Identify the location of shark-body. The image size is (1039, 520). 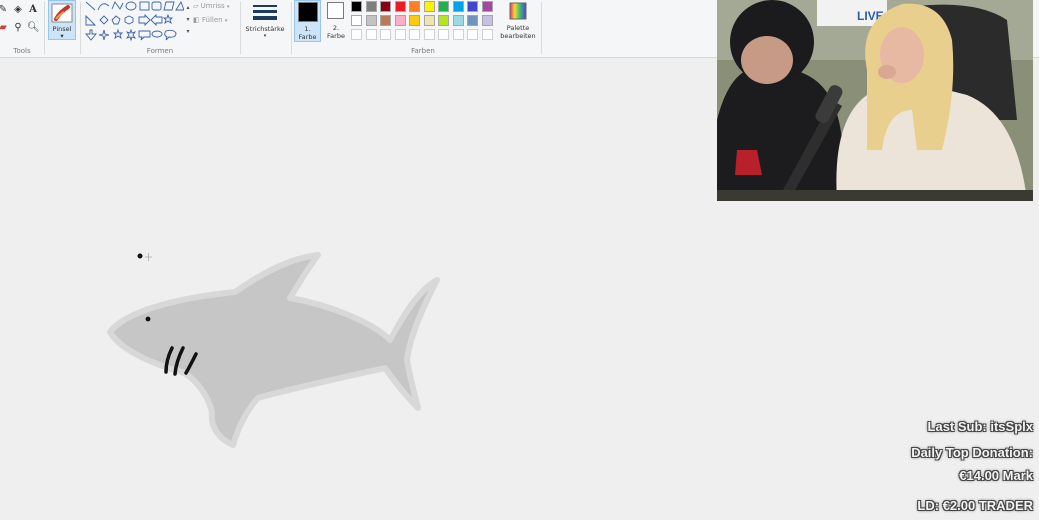
(273, 350).